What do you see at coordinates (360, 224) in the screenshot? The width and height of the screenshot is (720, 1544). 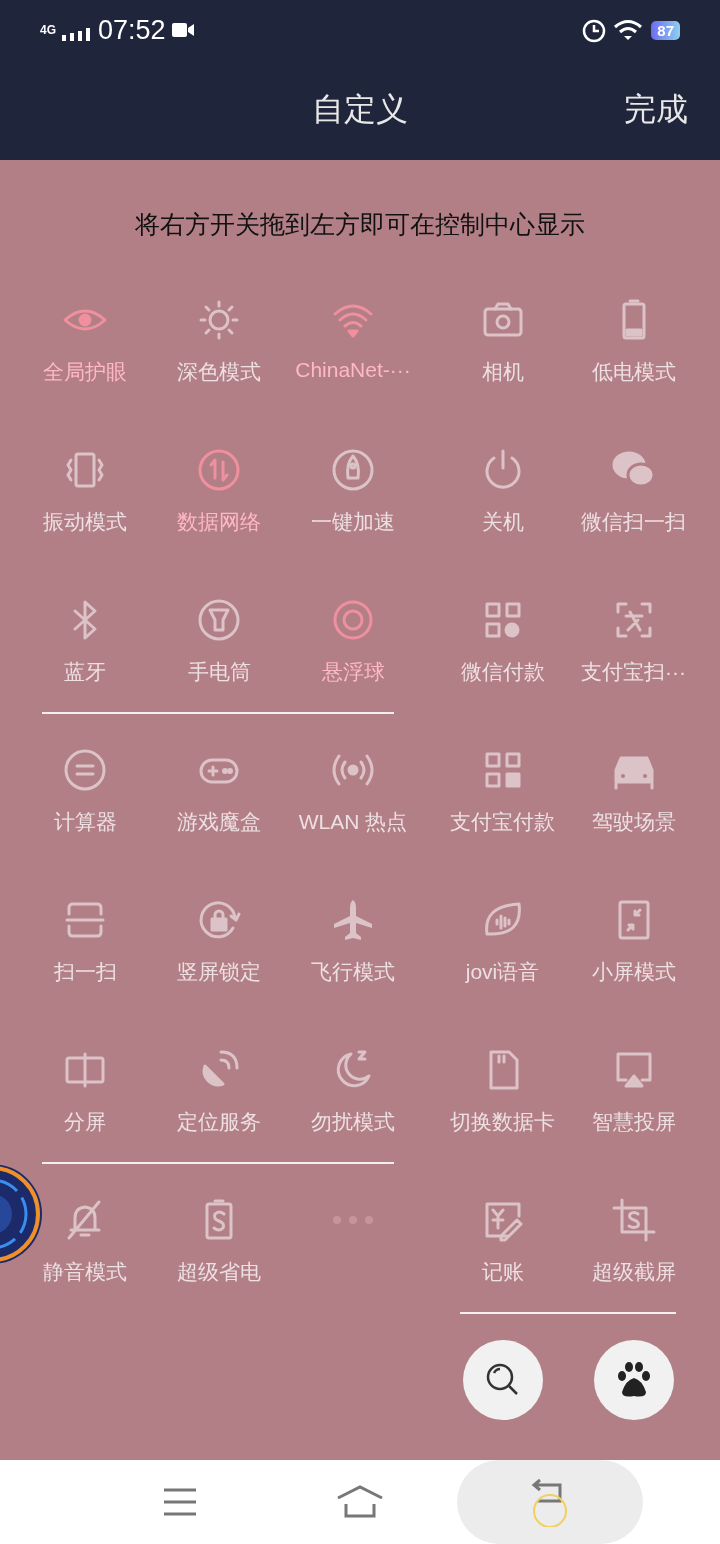 I see `instruction-text: 将右方开关拖到左方即可在控制中心显示` at bounding box center [360, 224].